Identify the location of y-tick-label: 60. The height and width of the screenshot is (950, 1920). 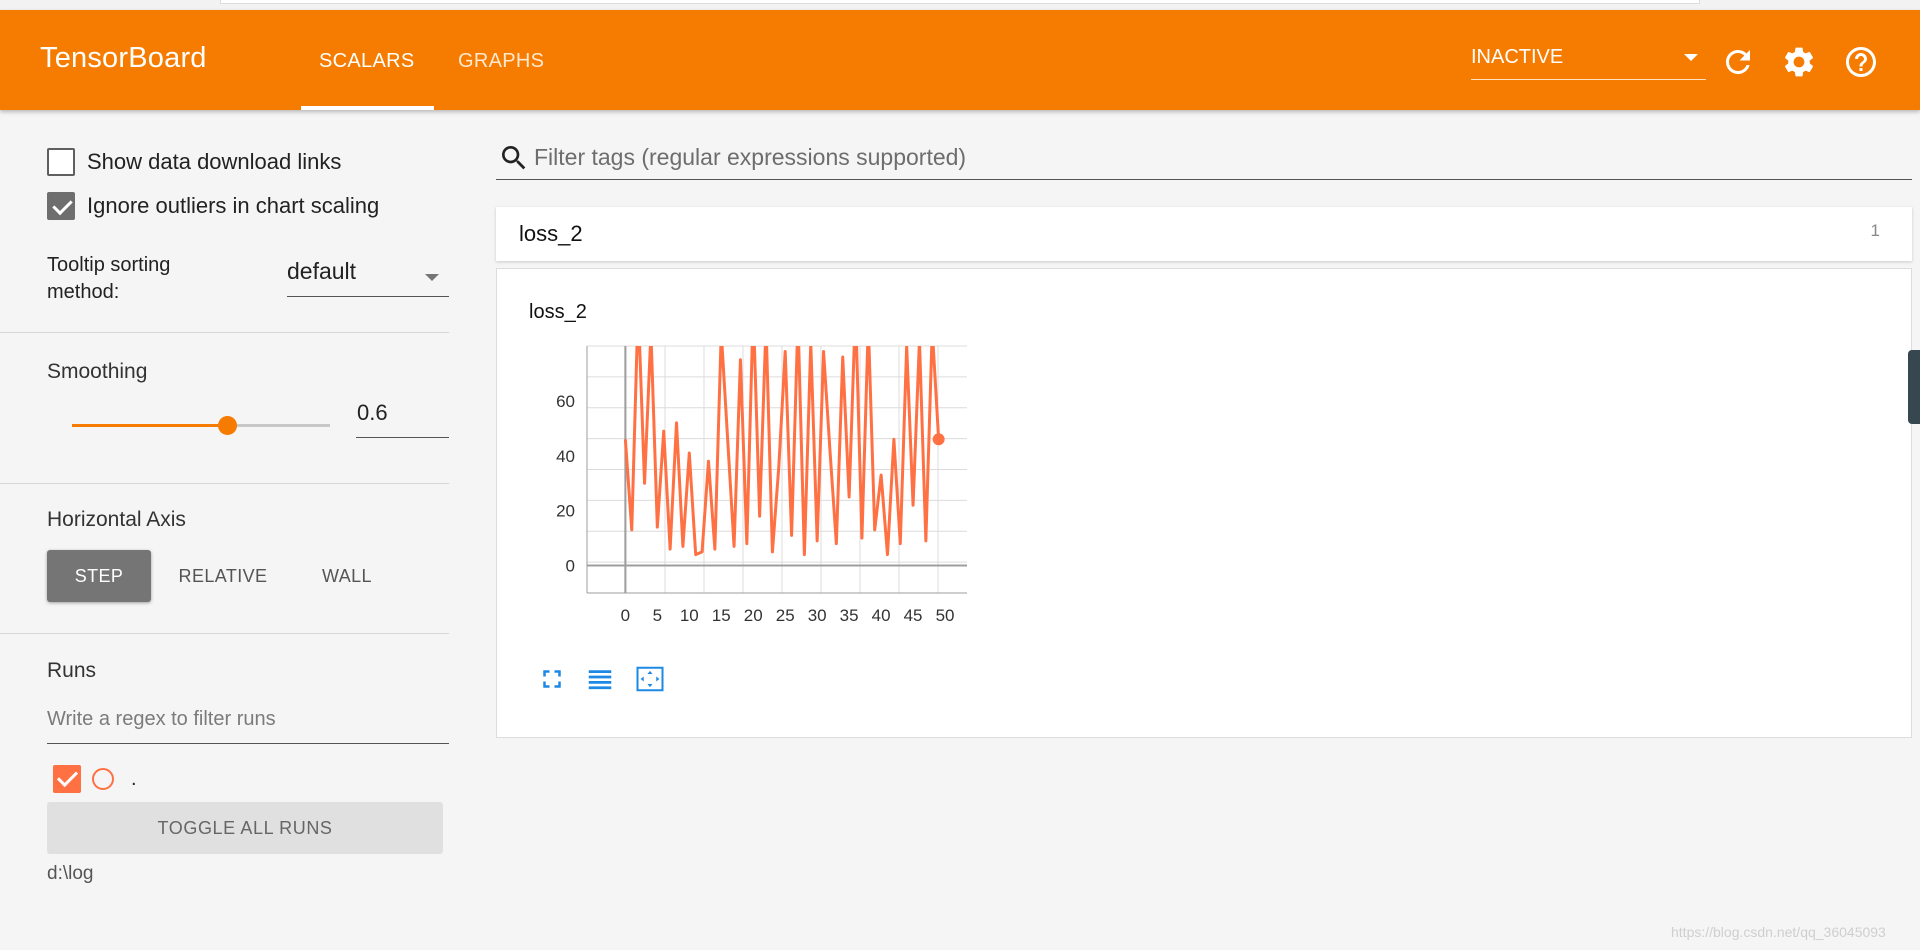
(565, 401).